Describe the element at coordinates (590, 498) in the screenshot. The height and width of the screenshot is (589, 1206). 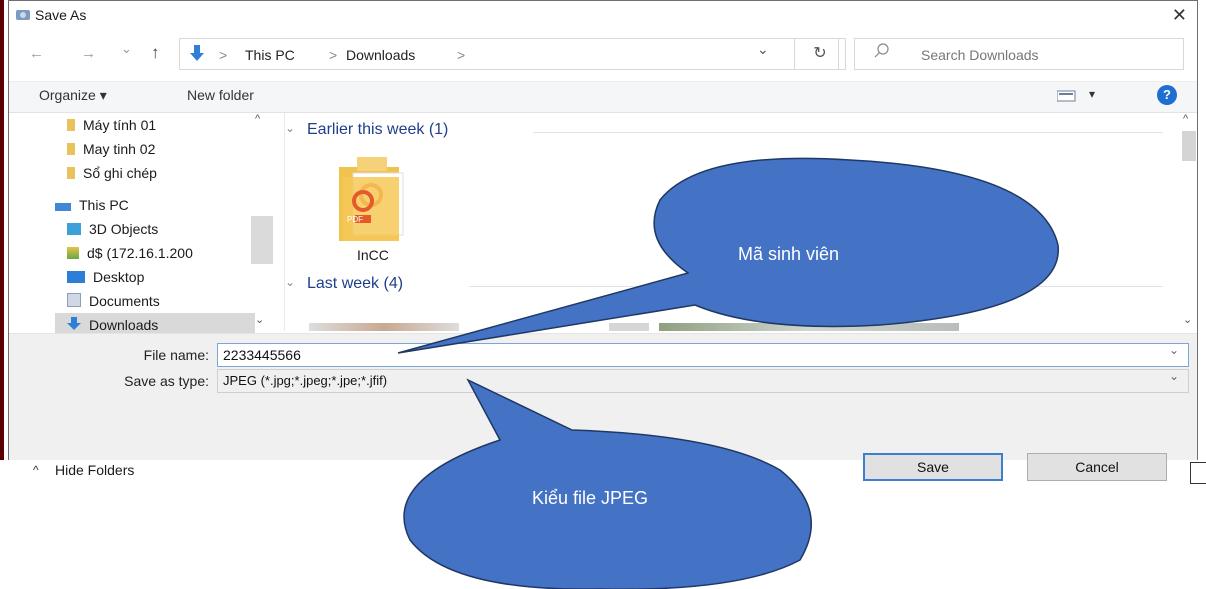
I see `callout-file-type-text: Kiểu file JPEG` at that location.